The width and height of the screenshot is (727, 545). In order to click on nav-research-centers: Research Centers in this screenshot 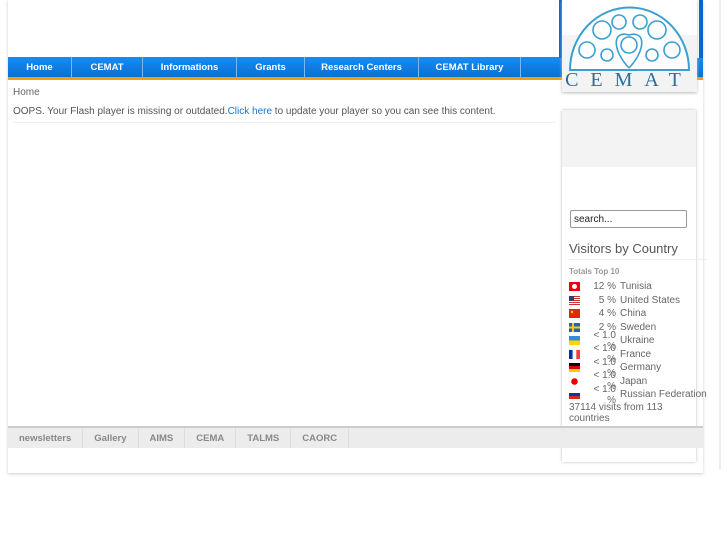, I will do `click(362, 67)`.